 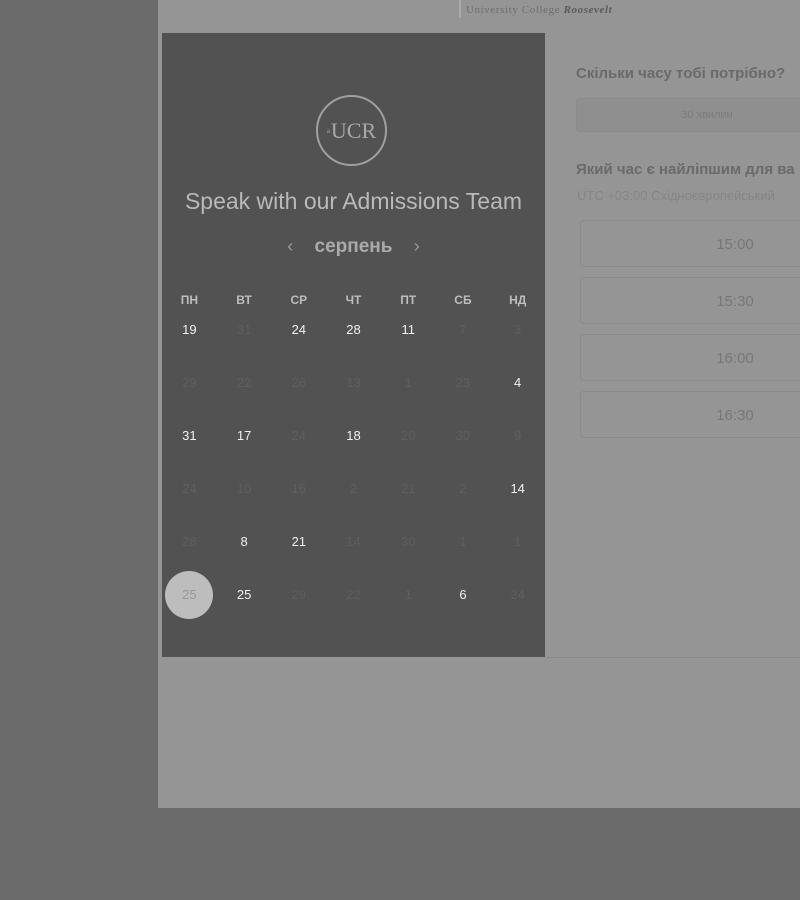 What do you see at coordinates (518, 300) in the screenshot?
I see `weekday-label: НД` at bounding box center [518, 300].